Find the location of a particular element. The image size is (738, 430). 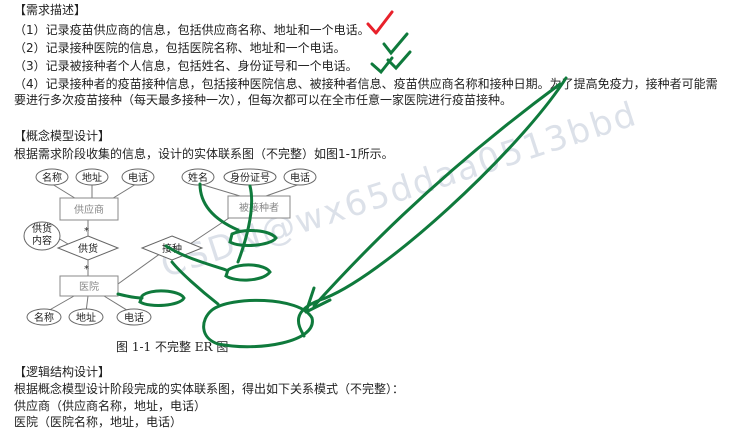

attr-hospital-address-label: 地址 is located at coordinates (86, 317).